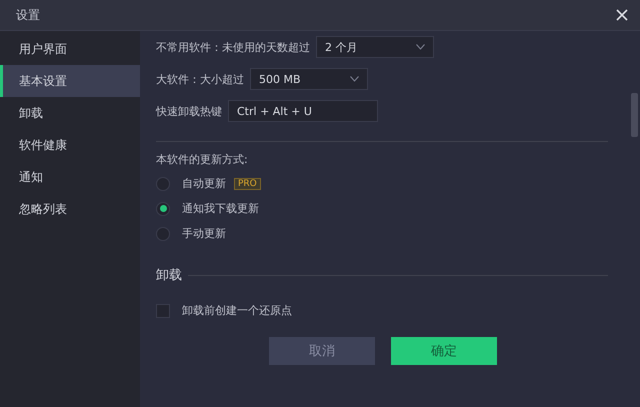  I want to click on setting-label: 不常用软件：未使用的天数超过, so click(233, 47).